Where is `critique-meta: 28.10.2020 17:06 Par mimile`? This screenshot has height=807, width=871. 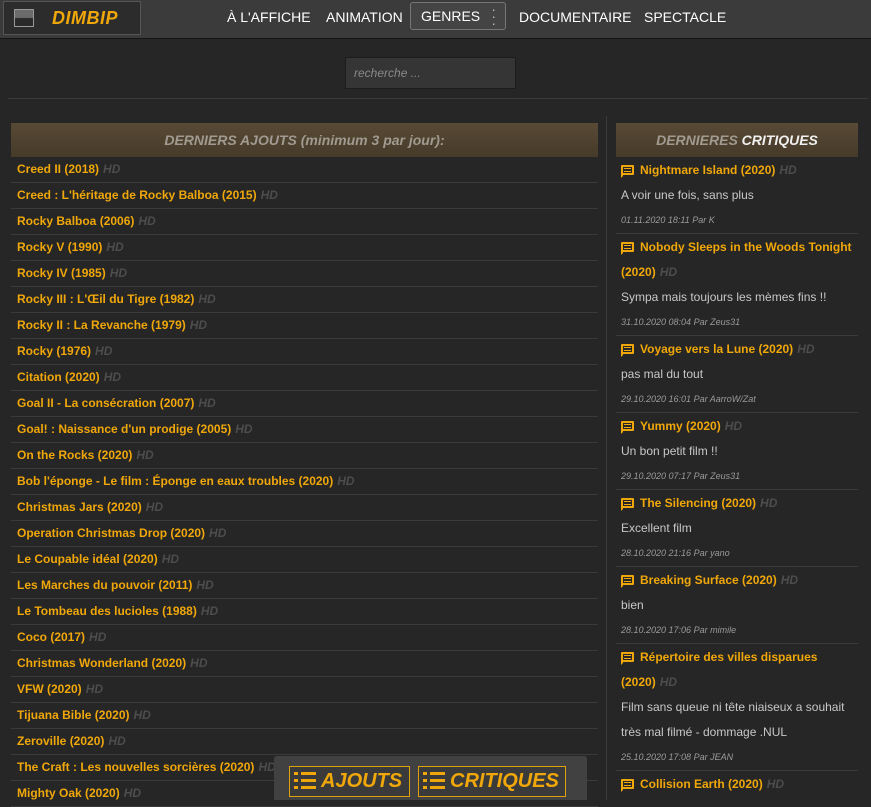
critique-meta: 28.10.2020 17:06 Par mimile is located at coordinates (679, 630).